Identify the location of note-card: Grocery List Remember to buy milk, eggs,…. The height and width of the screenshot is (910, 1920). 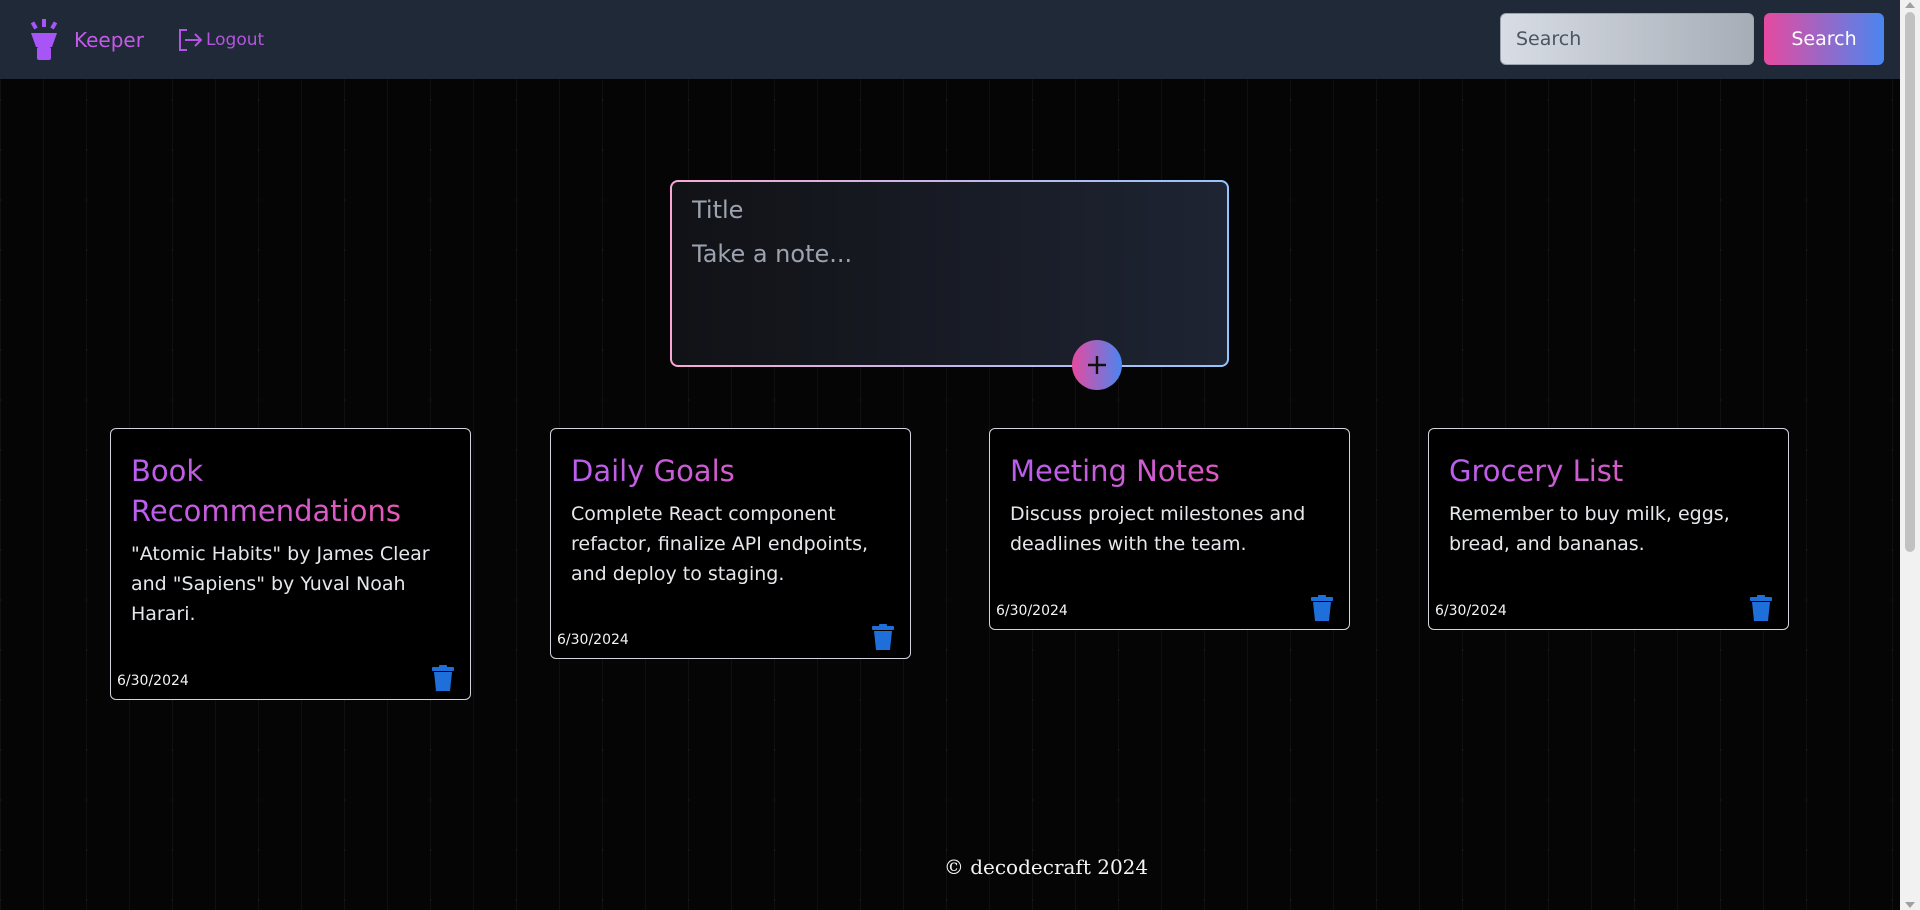
(1608, 529).